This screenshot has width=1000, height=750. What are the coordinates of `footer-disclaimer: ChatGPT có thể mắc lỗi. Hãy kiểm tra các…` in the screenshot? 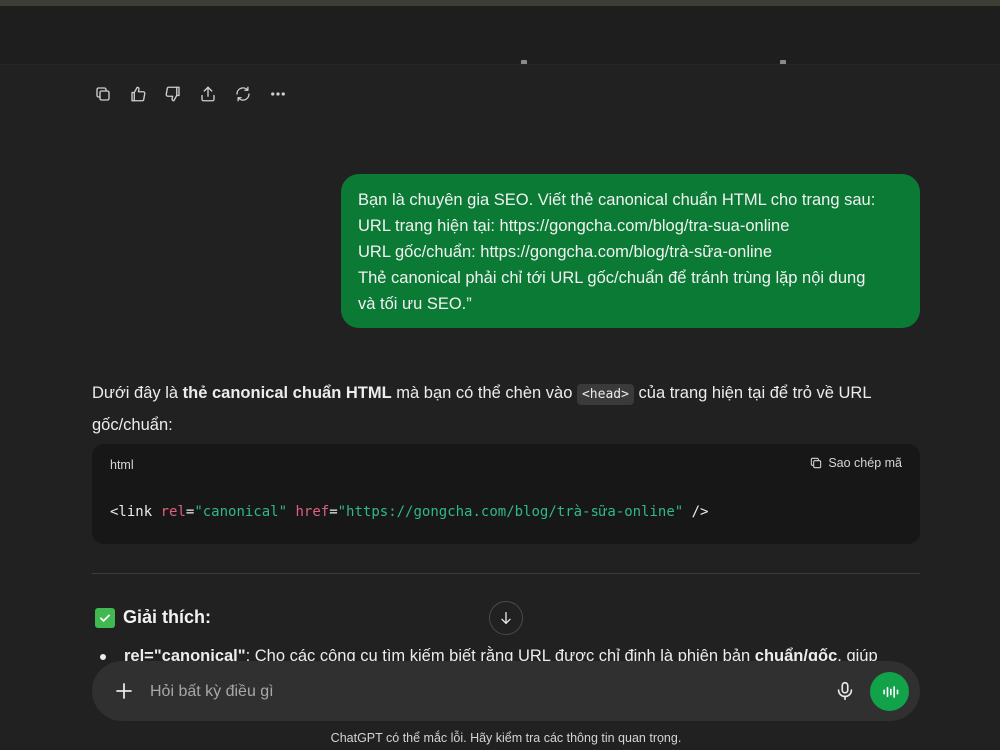 It's located at (506, 738).